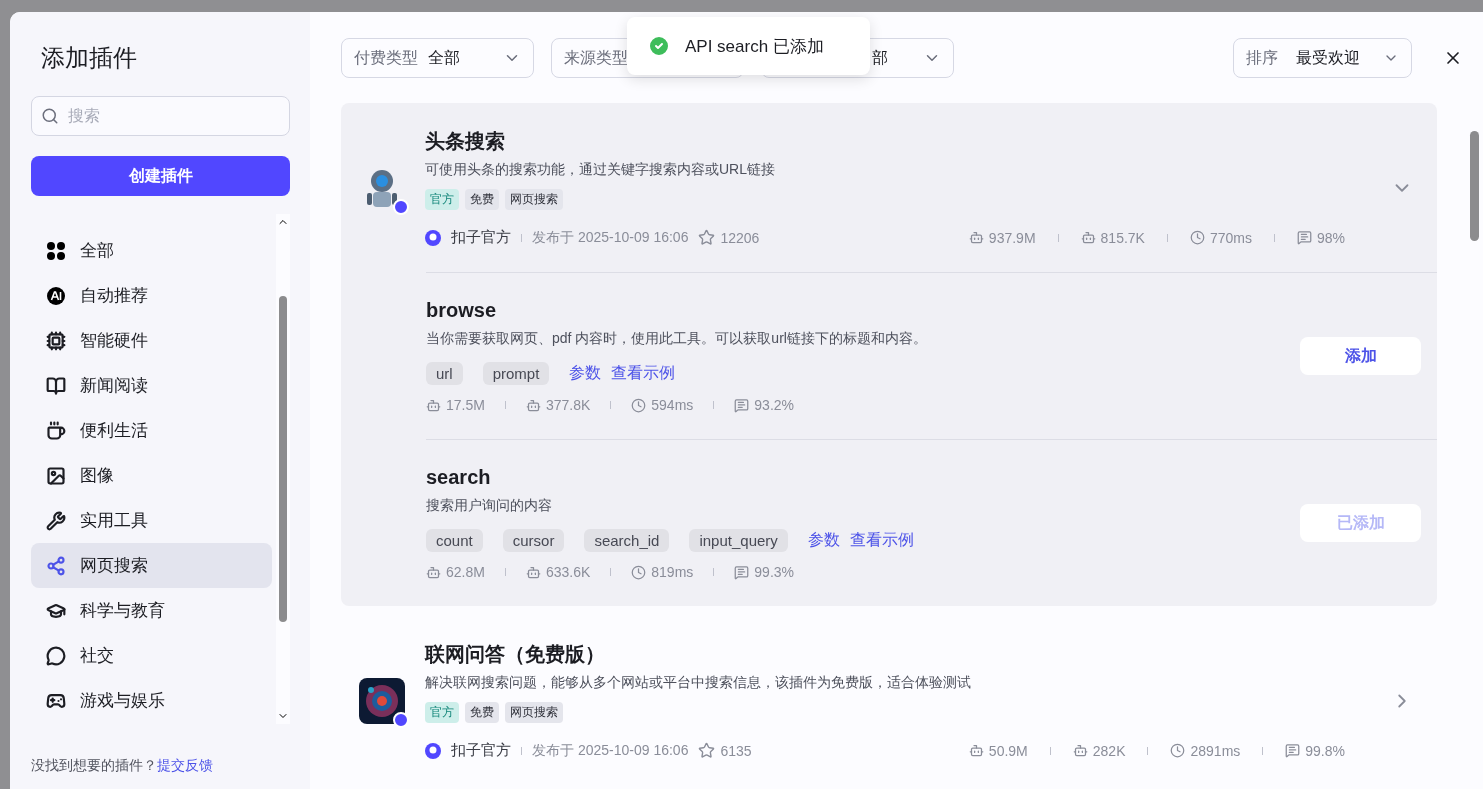 The image size is (1483, 789). Describe the element at coordinates (1315, 750) in the screenshot. I see `stat-value: 99.8%` at that location.